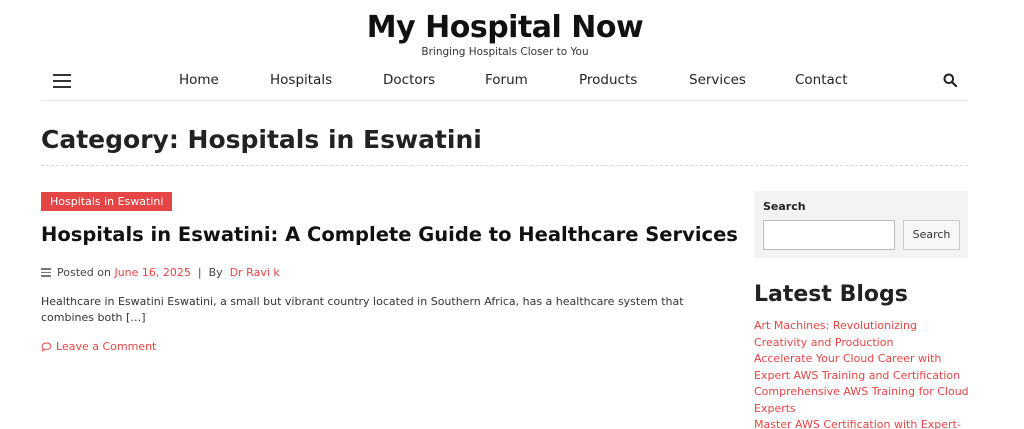 This screenshot has width=1024, height=429. Describe the element at coordinates (255, 272) in the screenshot. I see `post-author: Dr Ravi k` at that location.